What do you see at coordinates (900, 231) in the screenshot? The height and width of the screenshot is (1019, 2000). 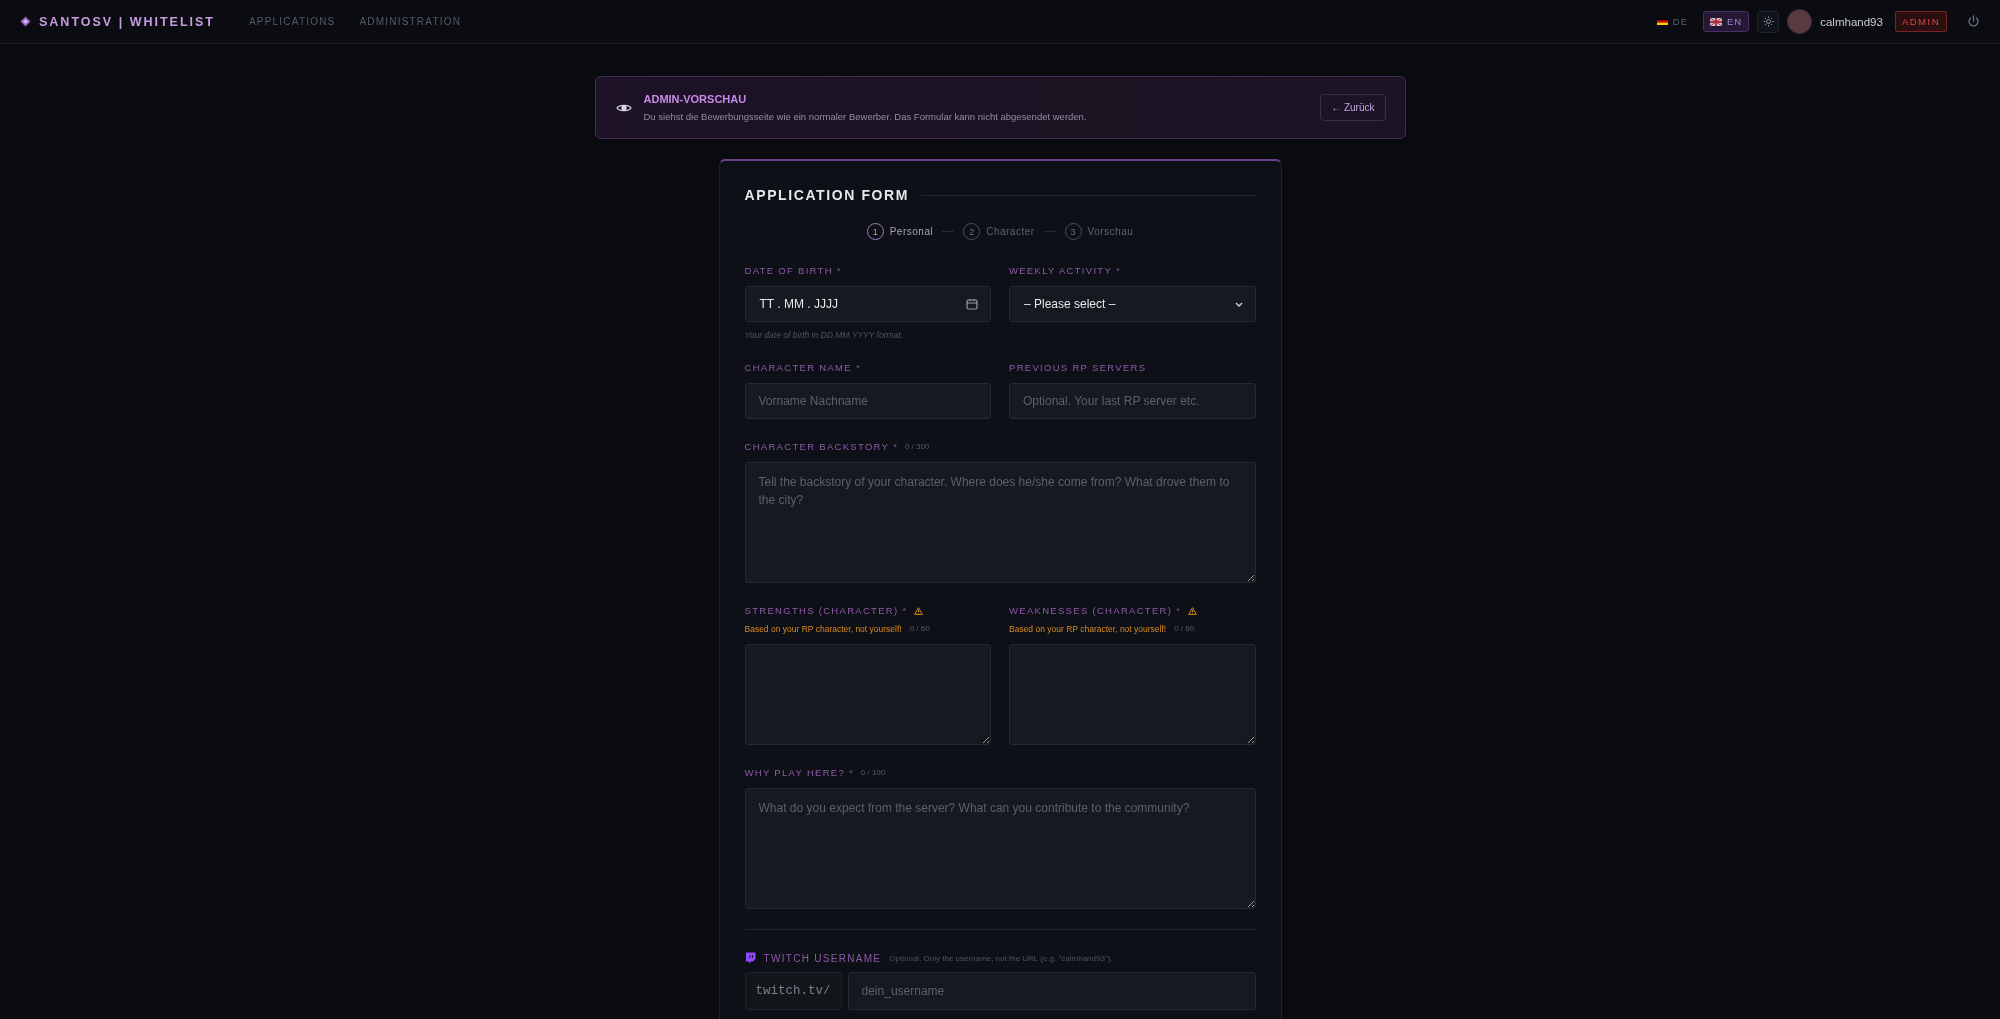 I see `step-tab: 1 Personal` at bounding box center [900, 231].